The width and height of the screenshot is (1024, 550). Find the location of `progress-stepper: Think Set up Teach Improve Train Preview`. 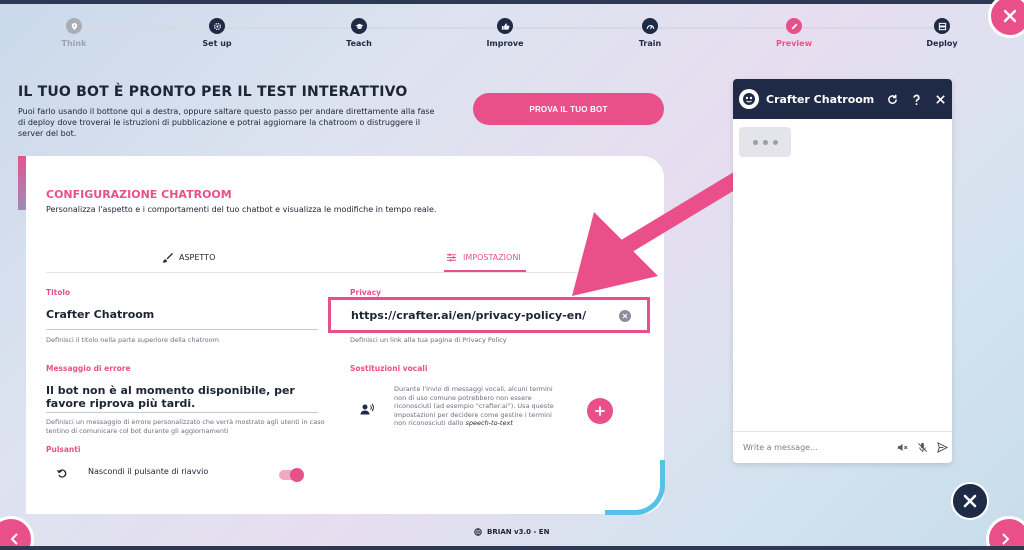

progress-stepper: Think Set up Teach Improve Train Preview is located at coordinates (512, 31).